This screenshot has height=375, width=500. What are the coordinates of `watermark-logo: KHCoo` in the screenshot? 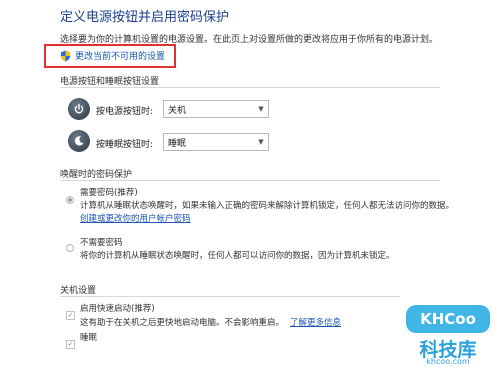 It's located at (448, 319).